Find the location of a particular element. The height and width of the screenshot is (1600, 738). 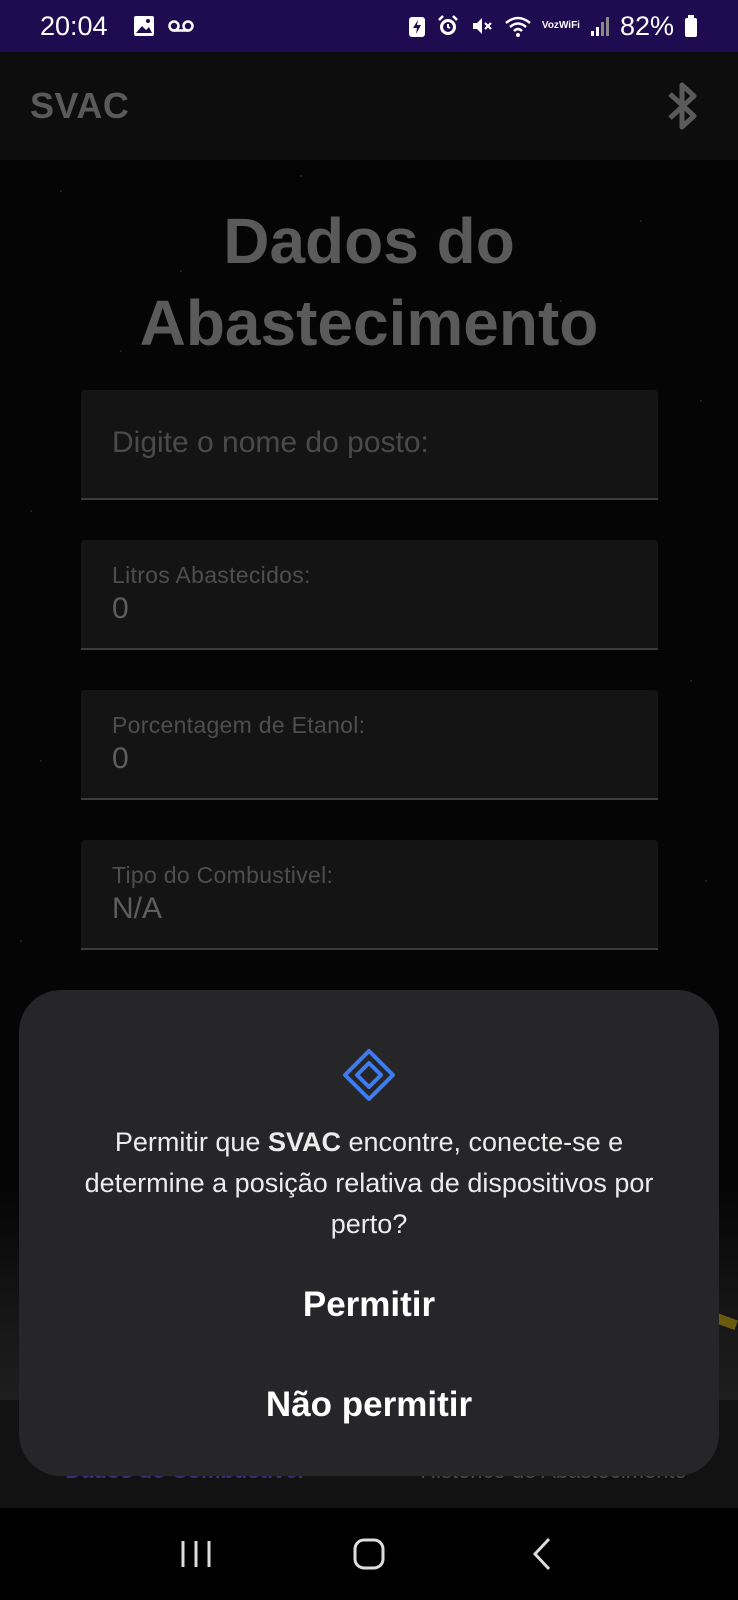

system-nav-bar is located at coordinates (369, 1554).